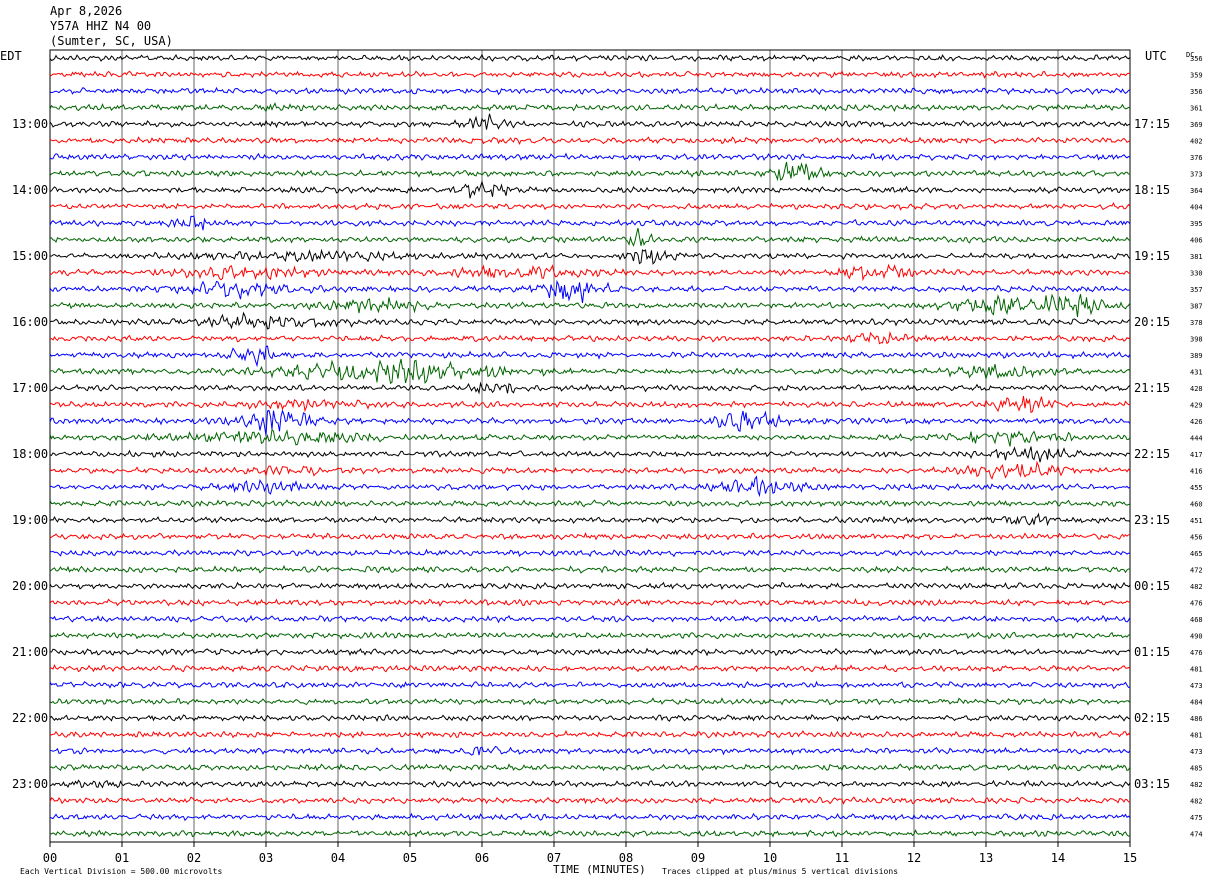 Image resolution: width=1210 pixels, height=886 pixels. What do you see at coordinates (1196, 439) in the screenshot?
I see `dc-offset-value: 444` at bounding box center [1196, 439].